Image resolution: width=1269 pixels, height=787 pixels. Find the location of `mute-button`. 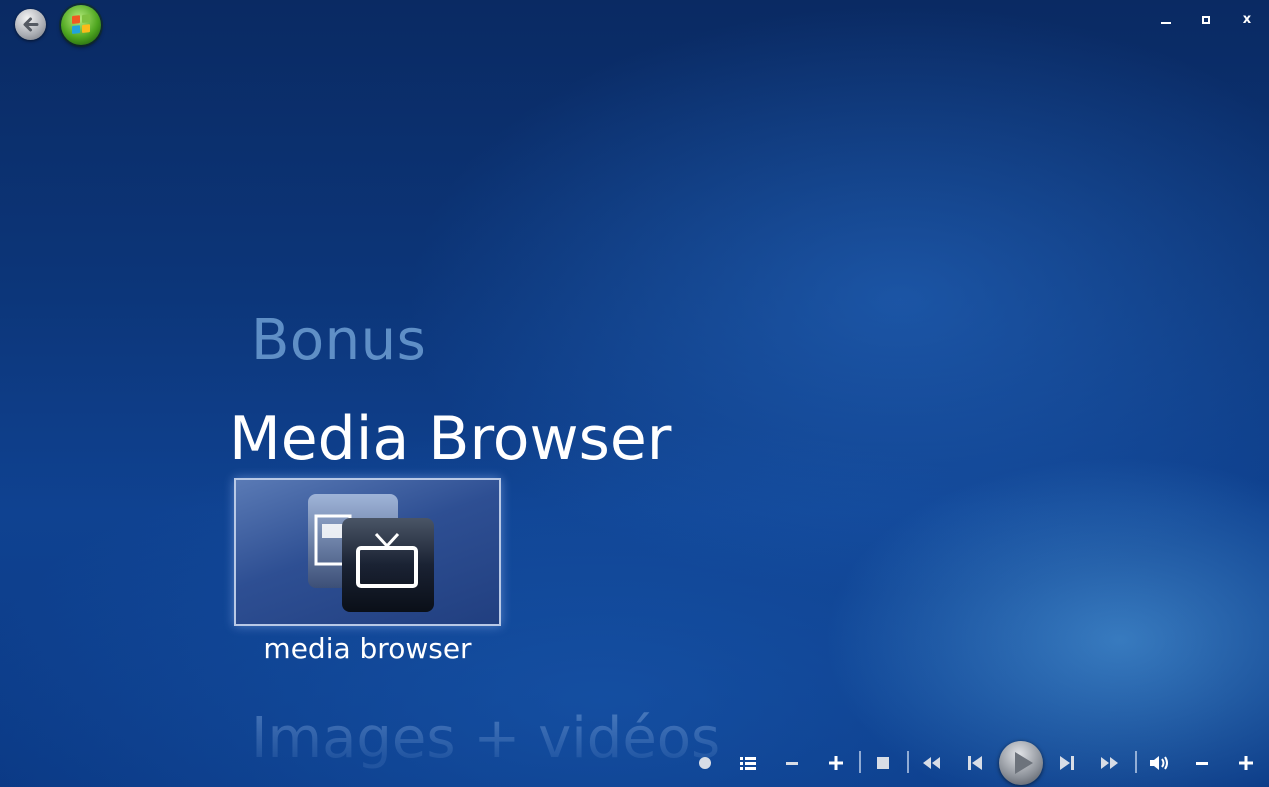

mute-button is located at coordinates (1159, 763).